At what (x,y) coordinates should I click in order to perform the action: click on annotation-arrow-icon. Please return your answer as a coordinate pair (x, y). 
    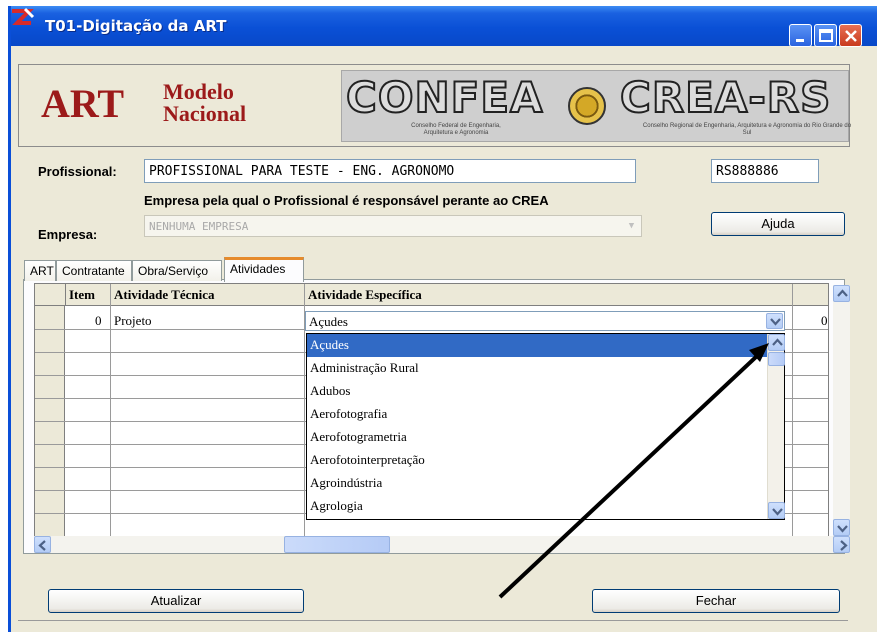
    Looking at the image, I should click on (633, 471).